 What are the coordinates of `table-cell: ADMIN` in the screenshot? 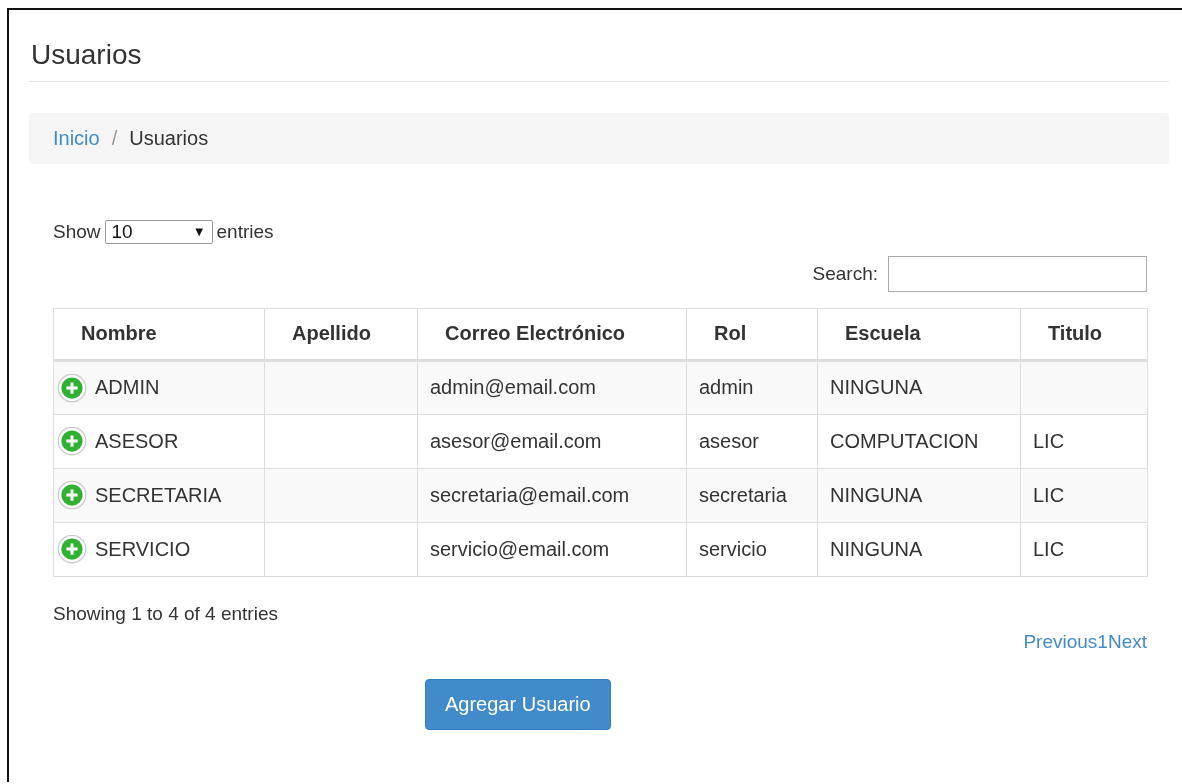 It's located at (127, 388).